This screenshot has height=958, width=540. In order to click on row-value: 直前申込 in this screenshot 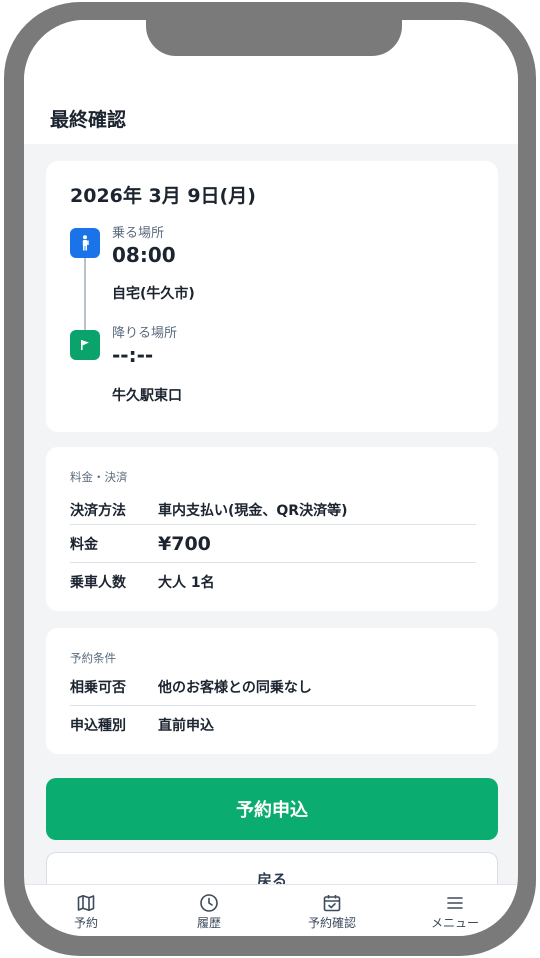, I will do `click(186, 725)`.